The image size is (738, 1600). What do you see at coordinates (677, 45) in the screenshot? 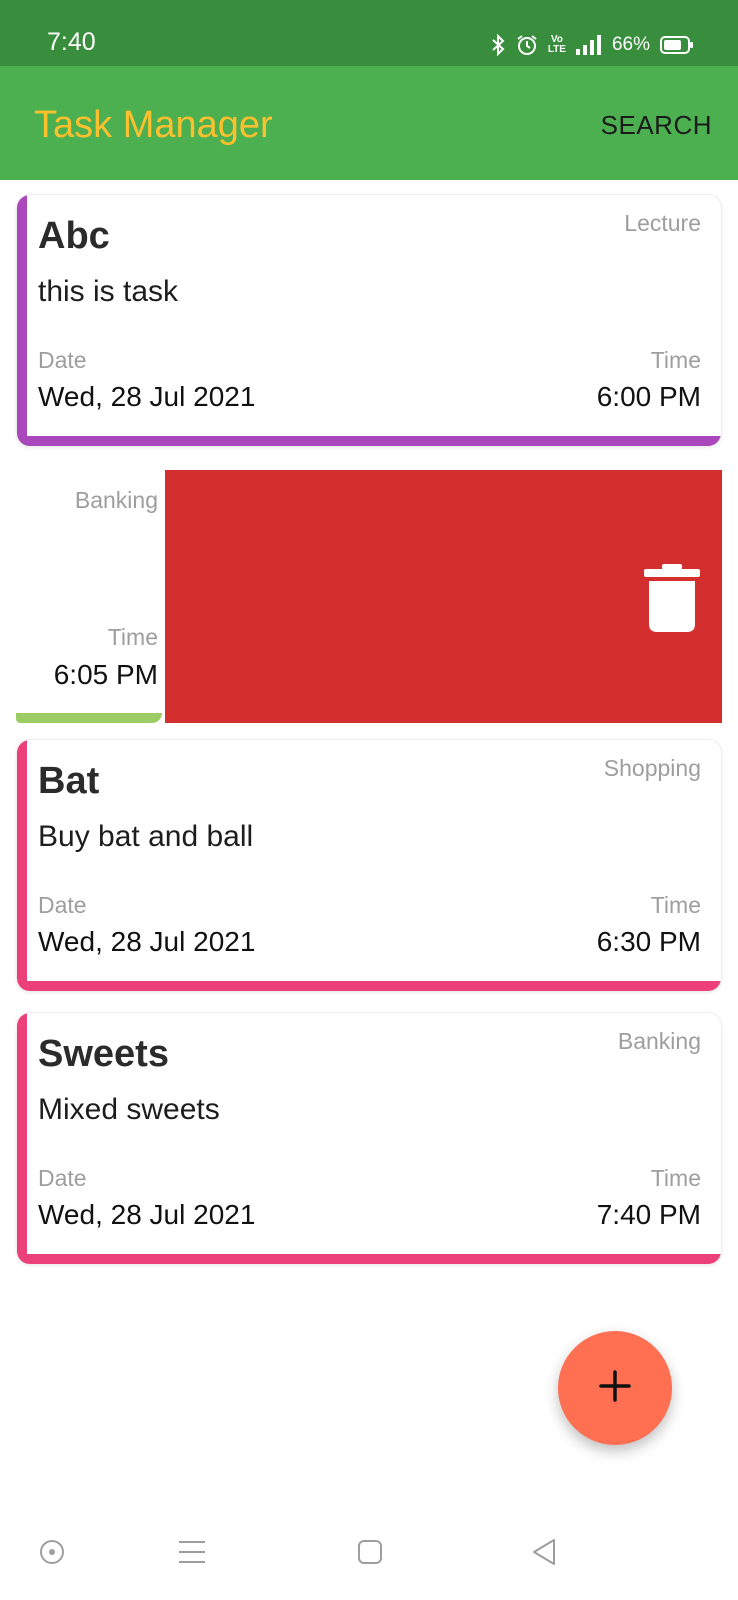
I see `battery-icon` at bounding box center [677, 45].